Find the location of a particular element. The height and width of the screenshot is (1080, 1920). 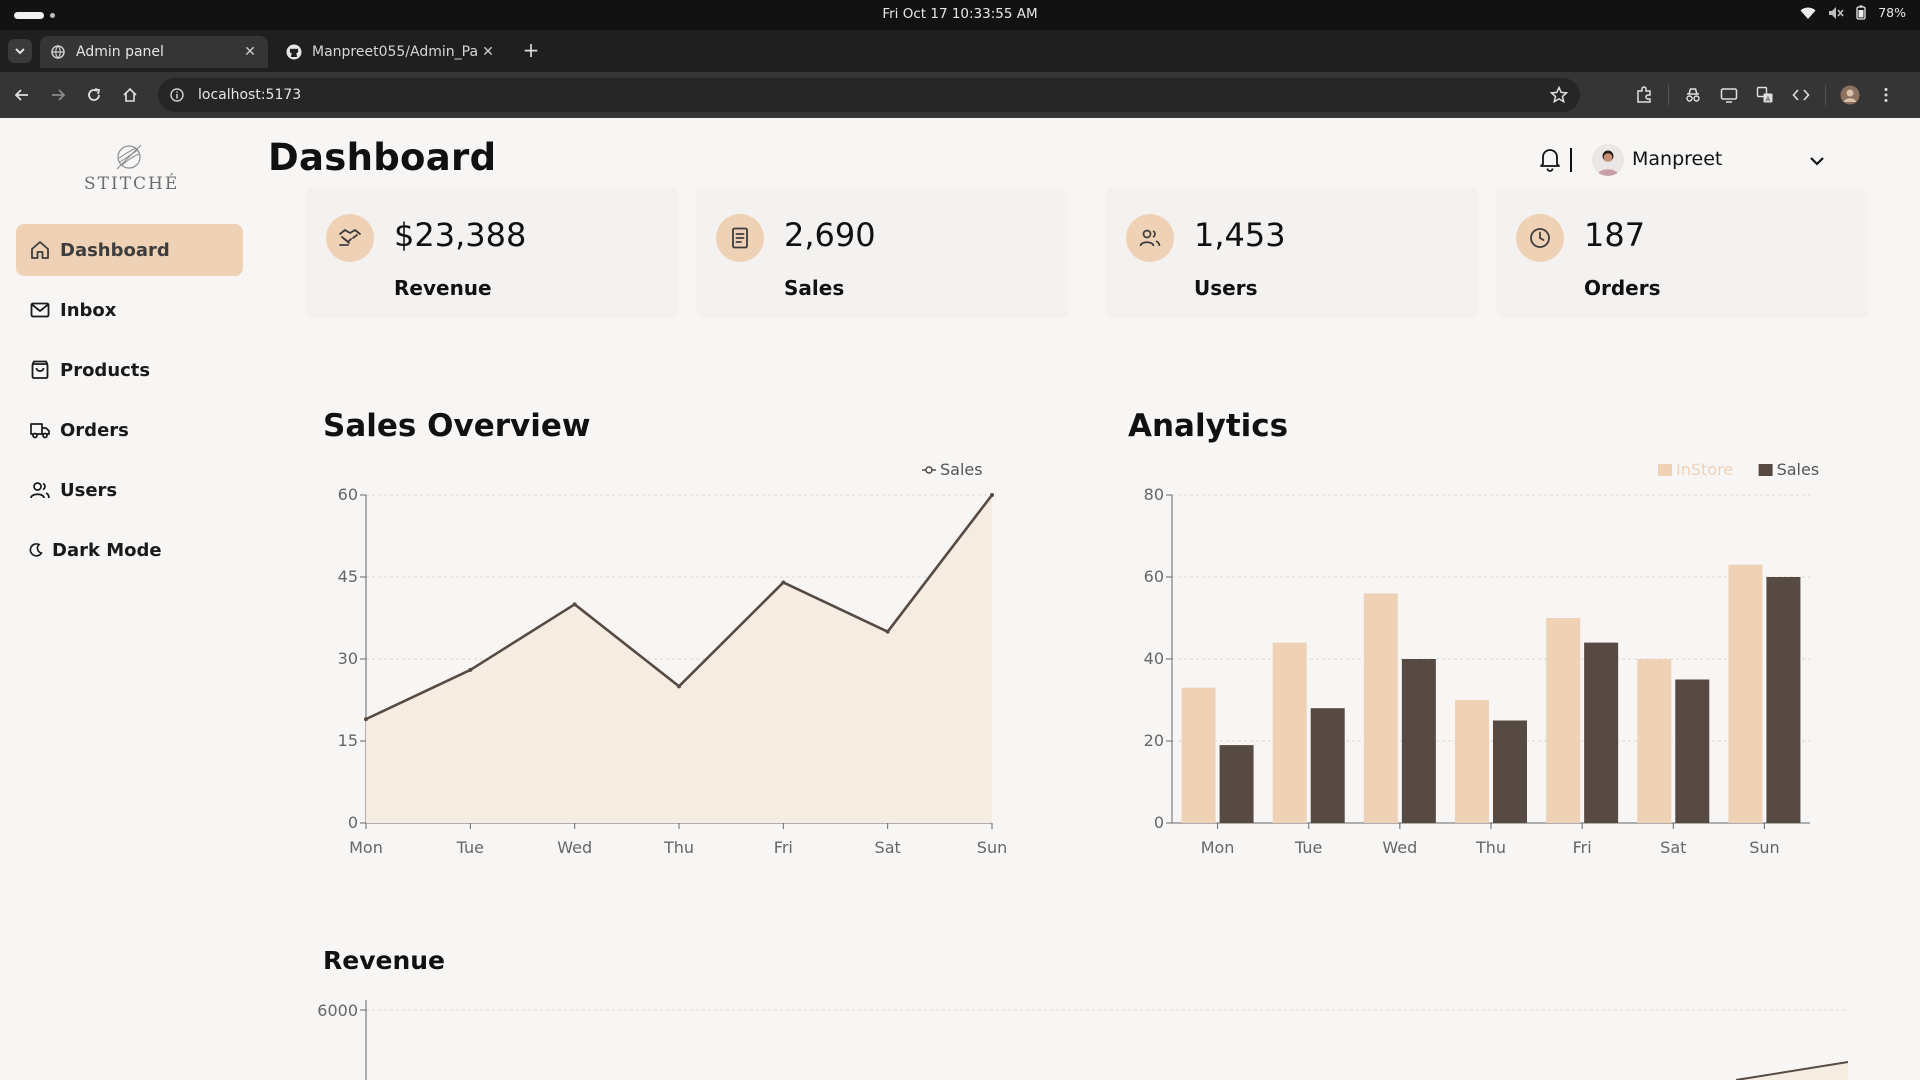

analytics-ytick-label: 20 is located at coordinates (1154, 740).